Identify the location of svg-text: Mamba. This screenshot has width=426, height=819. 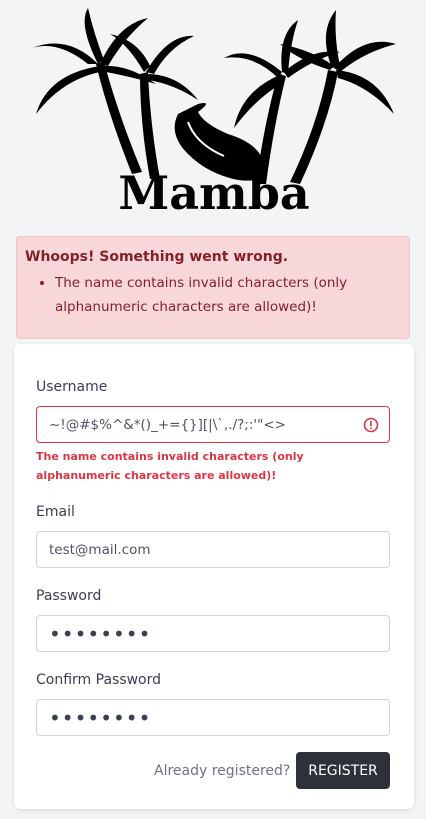
(213, 191).